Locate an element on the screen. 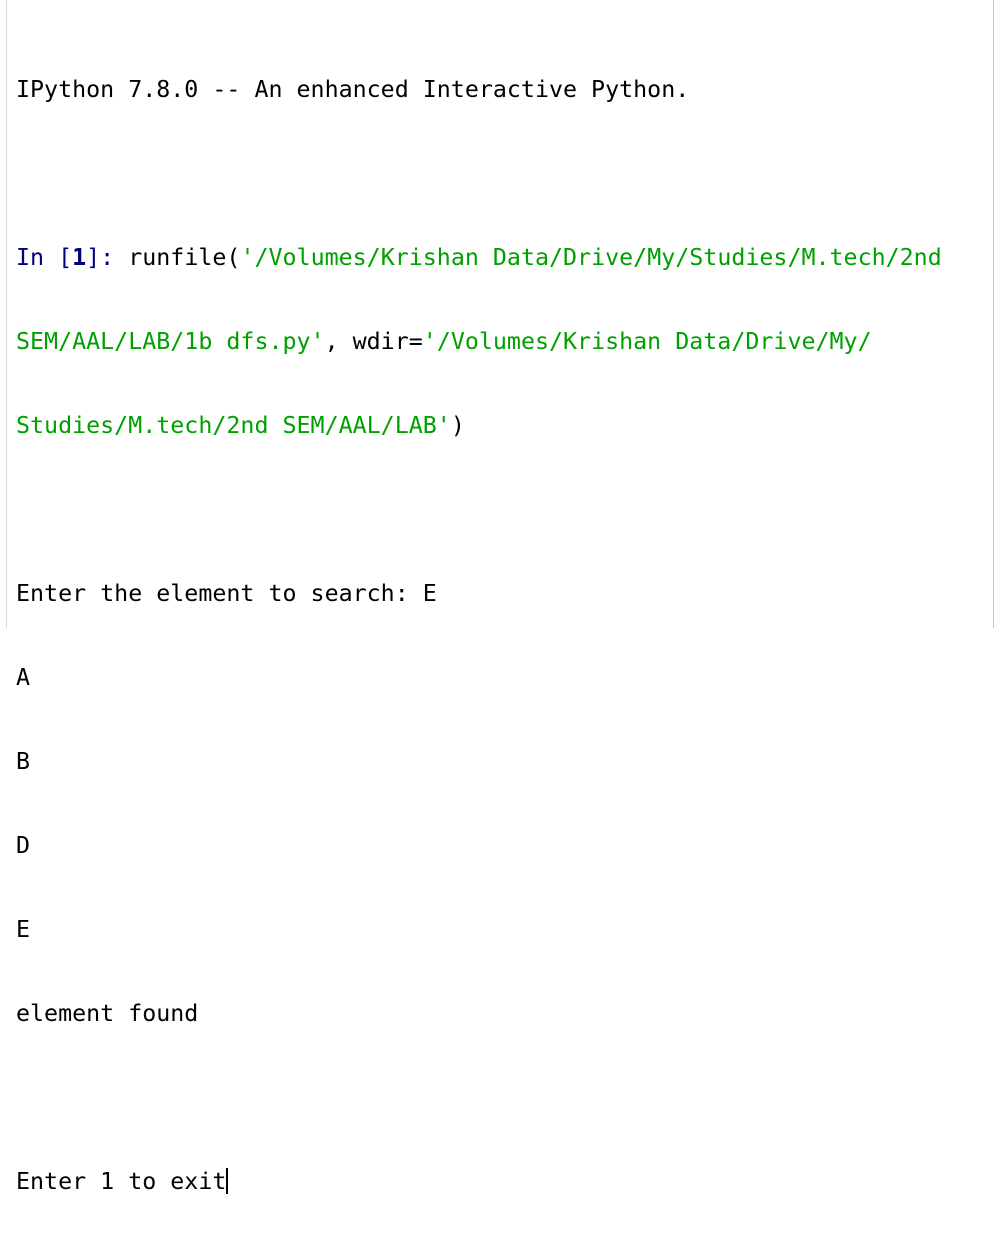 The image size is (996, 1252). text-cursor is located at coordinates (227, 1181).